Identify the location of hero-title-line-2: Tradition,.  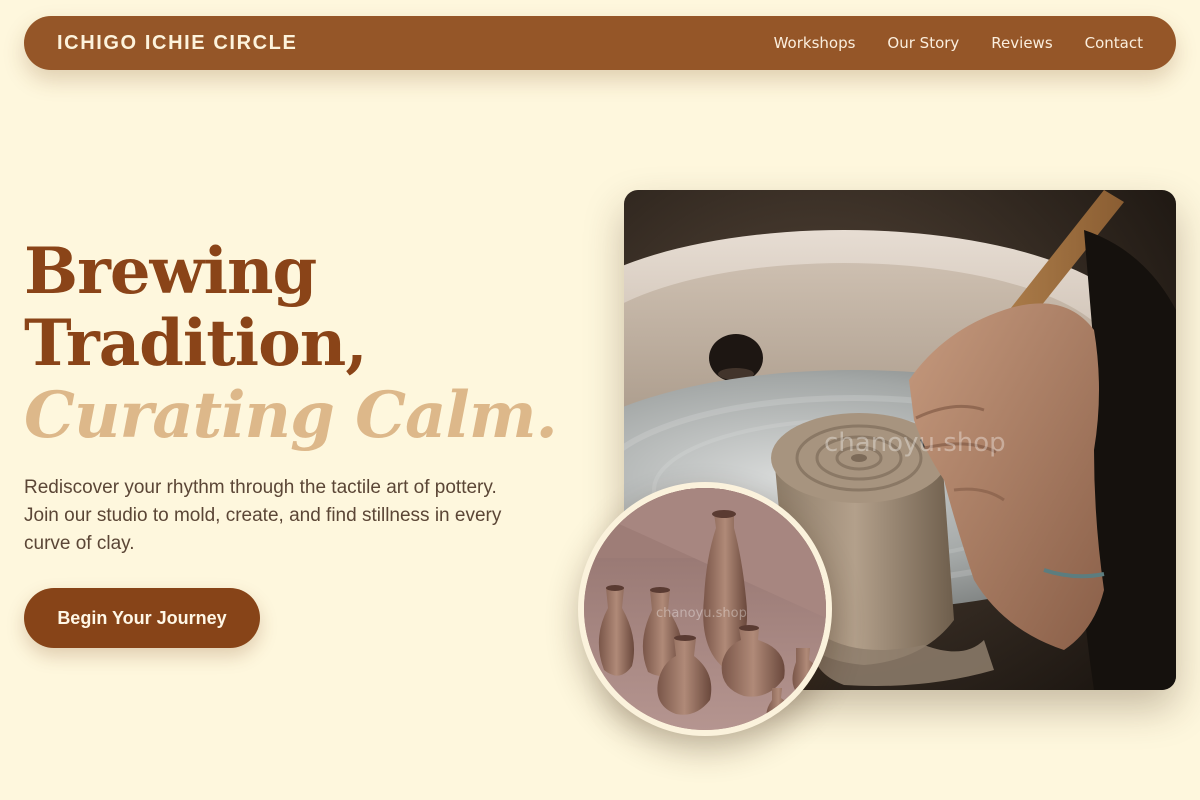
(196, 343).